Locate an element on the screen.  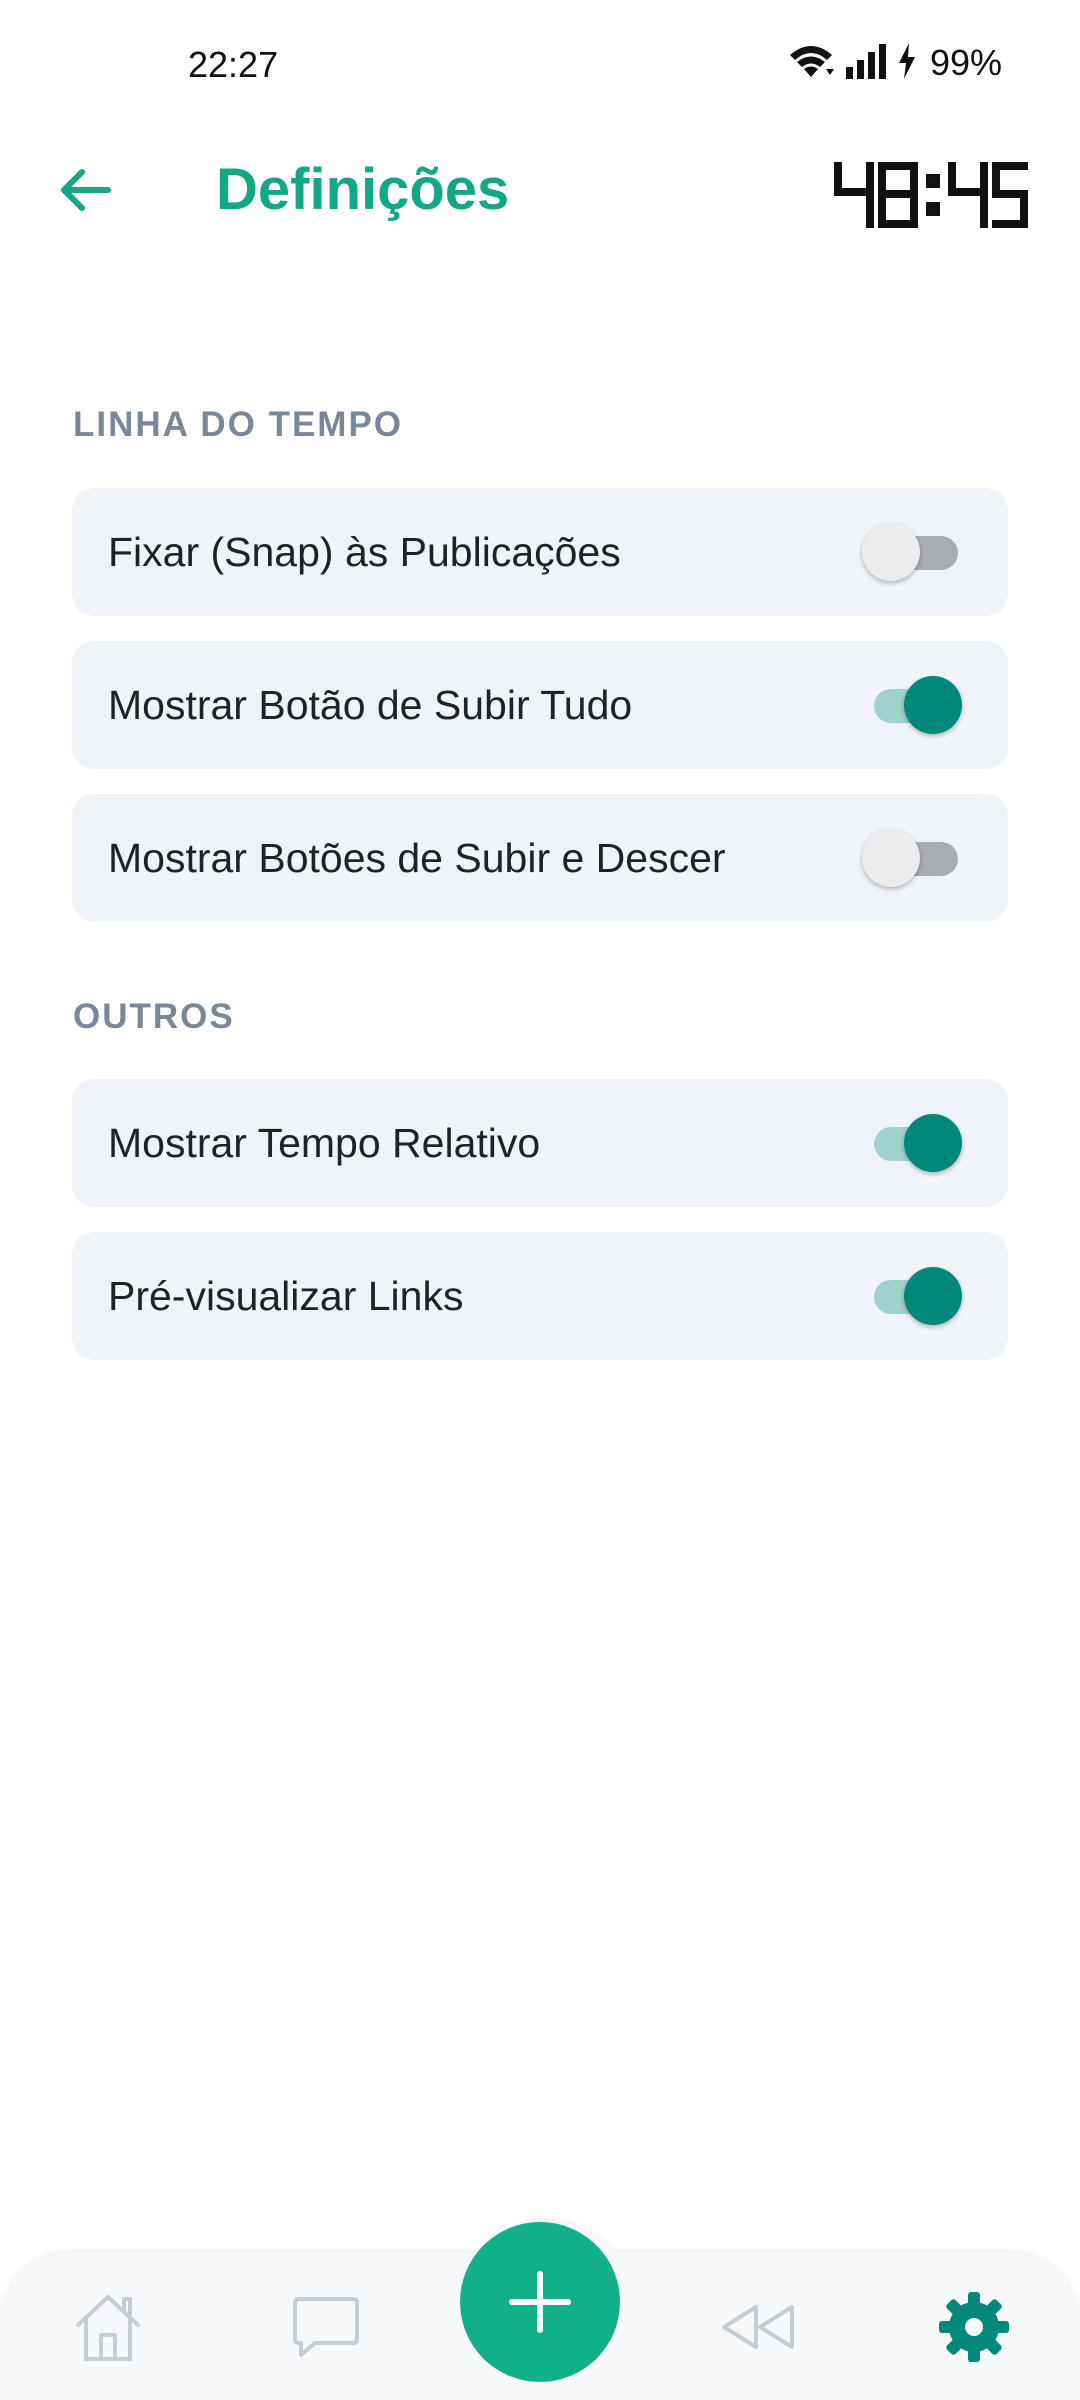
gear-icon is located at coordinates (974, 2327).